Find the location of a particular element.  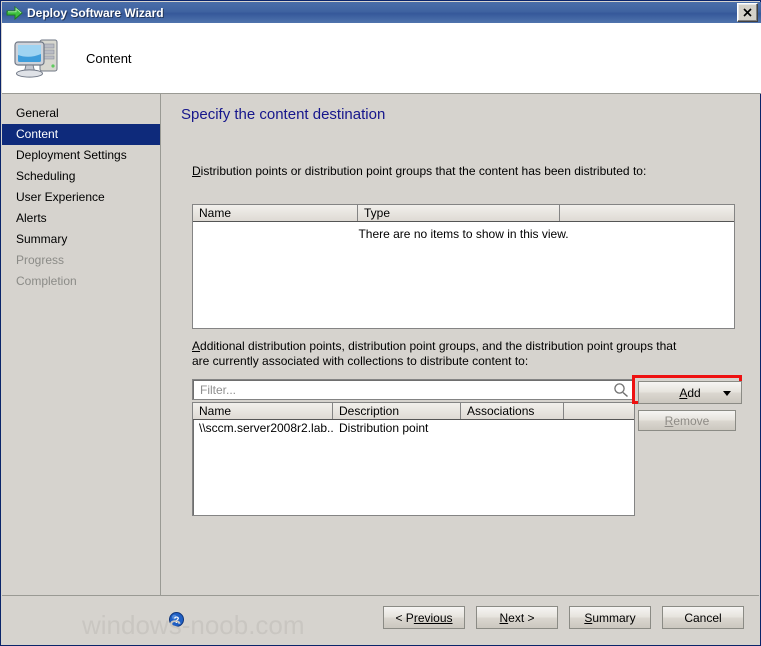

sidebar-item-summary: Summary is located at coordinates (81, 239).